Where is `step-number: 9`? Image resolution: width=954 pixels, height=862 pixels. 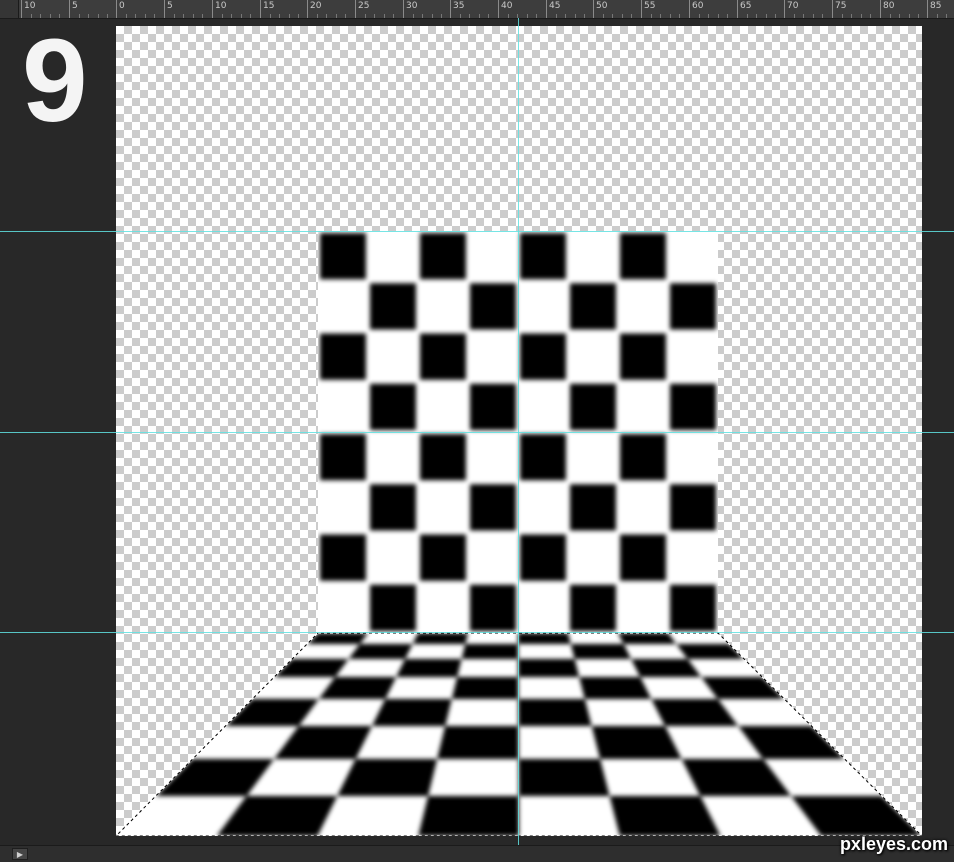 step-number: 9 is located at coordinates (55, 81).